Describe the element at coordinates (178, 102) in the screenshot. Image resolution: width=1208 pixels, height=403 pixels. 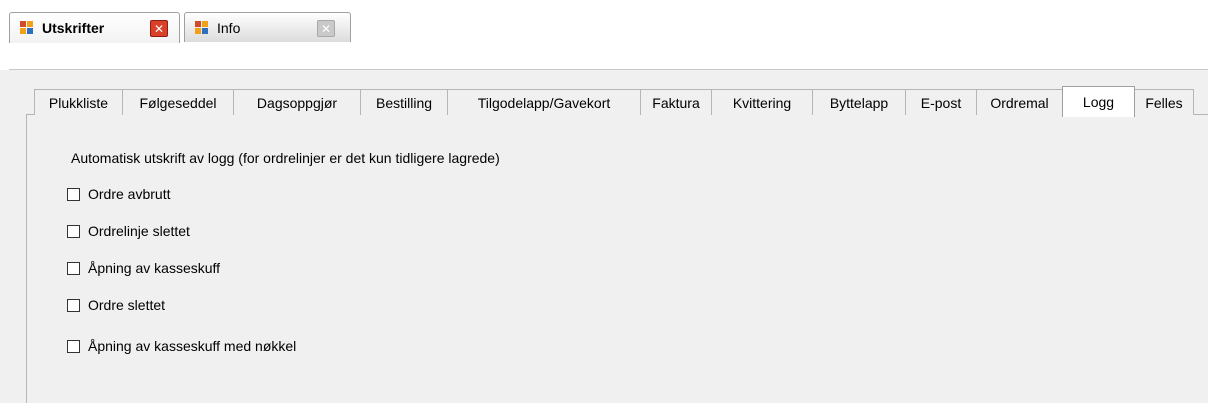
I see `tab-folgeseddel: Følgeseddel` at that location.